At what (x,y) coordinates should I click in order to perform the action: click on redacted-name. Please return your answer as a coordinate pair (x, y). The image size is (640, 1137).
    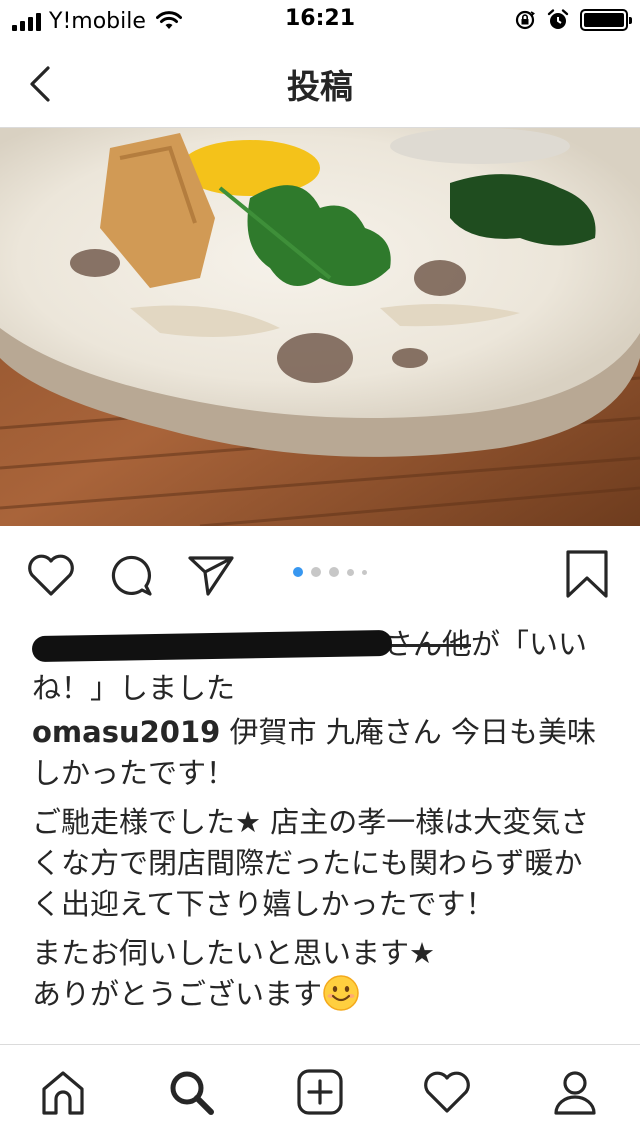
    Looking at the image, I should click on (212, 646).